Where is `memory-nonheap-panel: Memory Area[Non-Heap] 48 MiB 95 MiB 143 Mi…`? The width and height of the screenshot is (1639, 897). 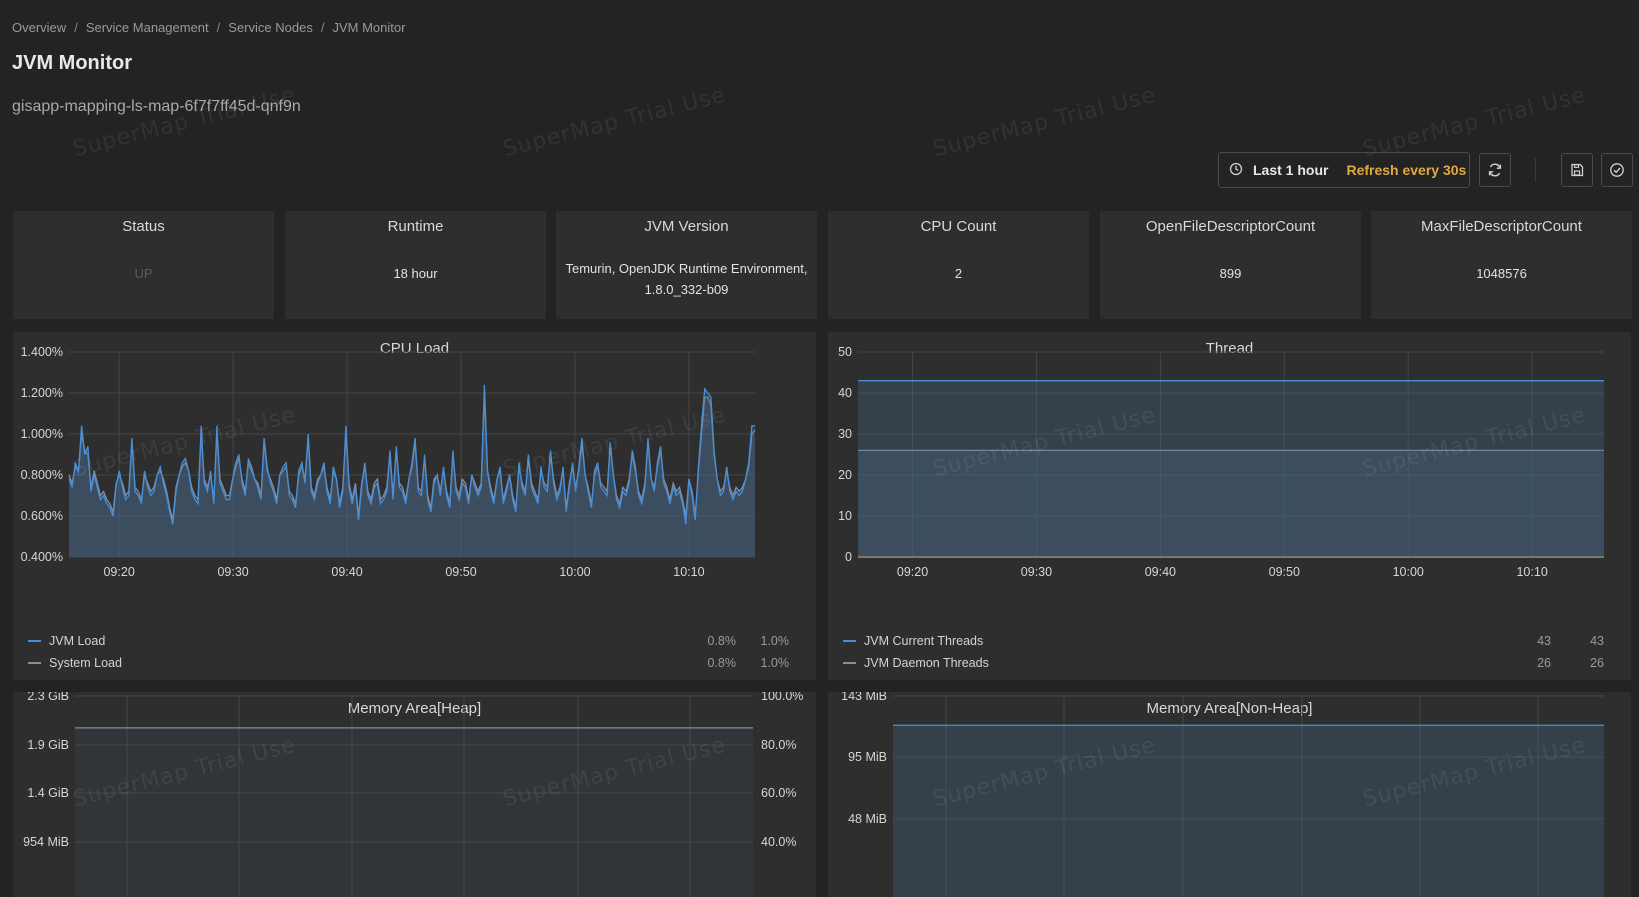
memory-nonheap-panel: Memory Area[Non-Heap] 48 MiB 95 MiB 143 Mi… is located at coordinates (1229, 794).